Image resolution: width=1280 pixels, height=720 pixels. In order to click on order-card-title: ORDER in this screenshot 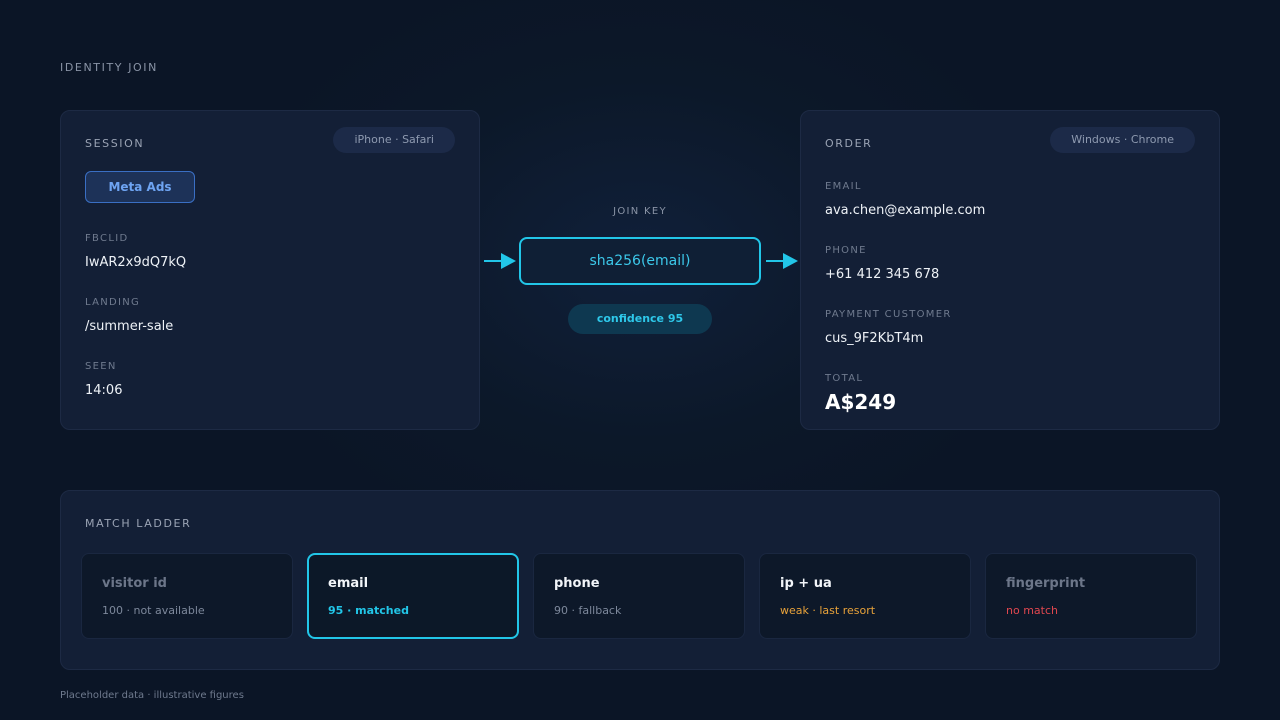, I will do `click(849, 143)`.